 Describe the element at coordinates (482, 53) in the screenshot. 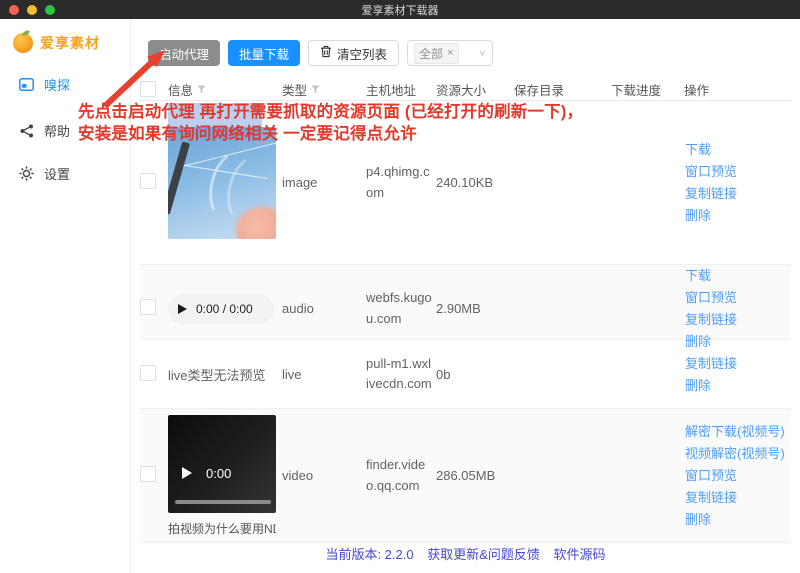

I see `chevron-down-icon: ∨` at that location.